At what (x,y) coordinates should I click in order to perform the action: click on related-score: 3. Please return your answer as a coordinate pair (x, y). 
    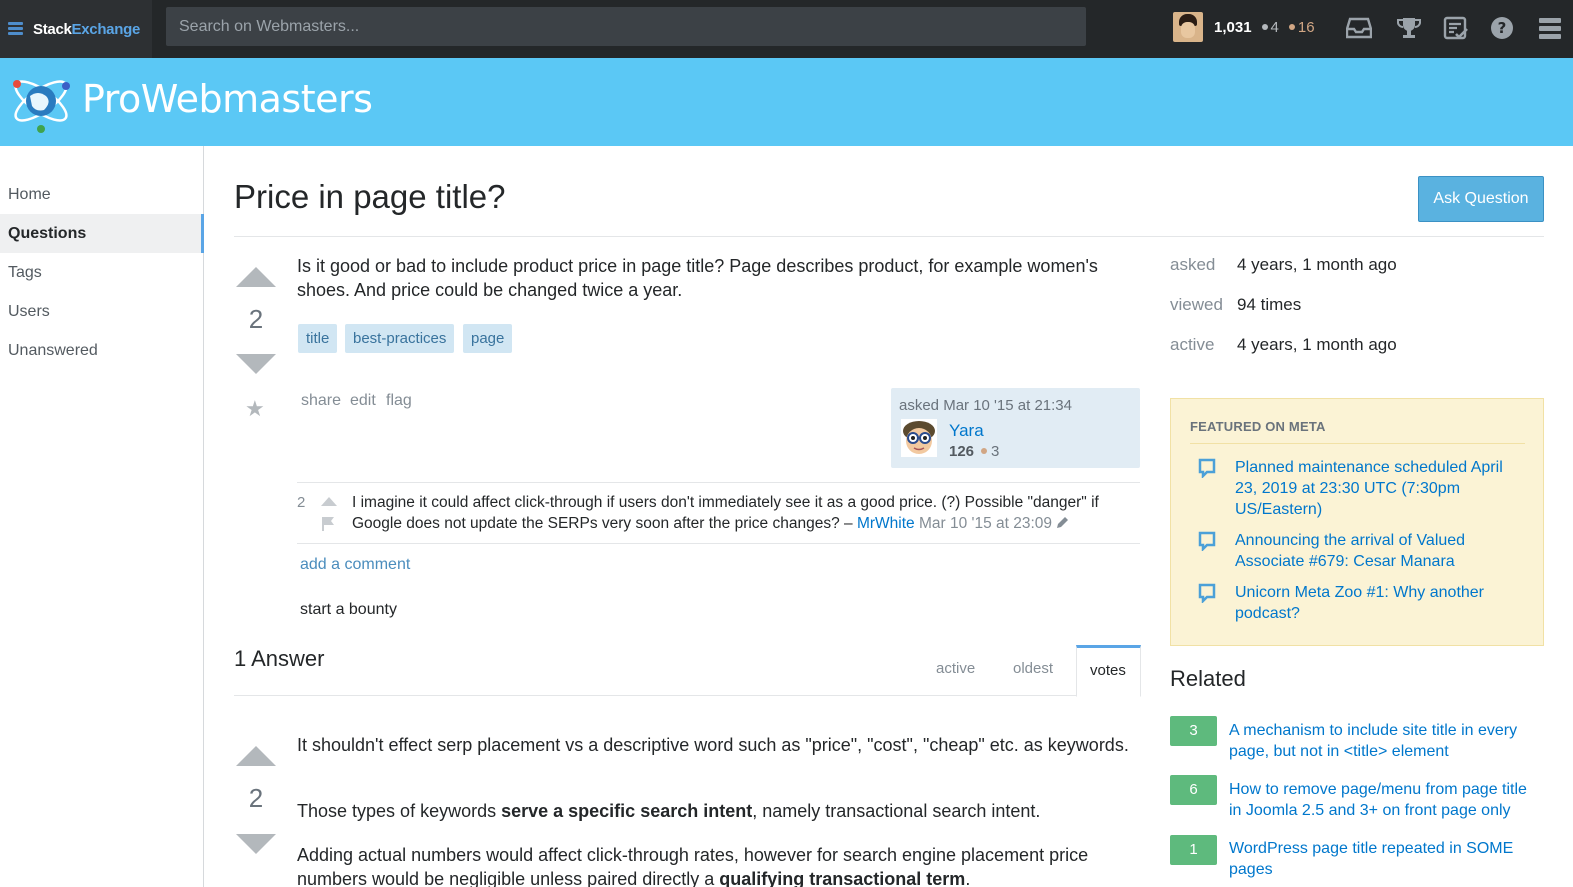
    Looking at the image, I should click on (1193, 731).